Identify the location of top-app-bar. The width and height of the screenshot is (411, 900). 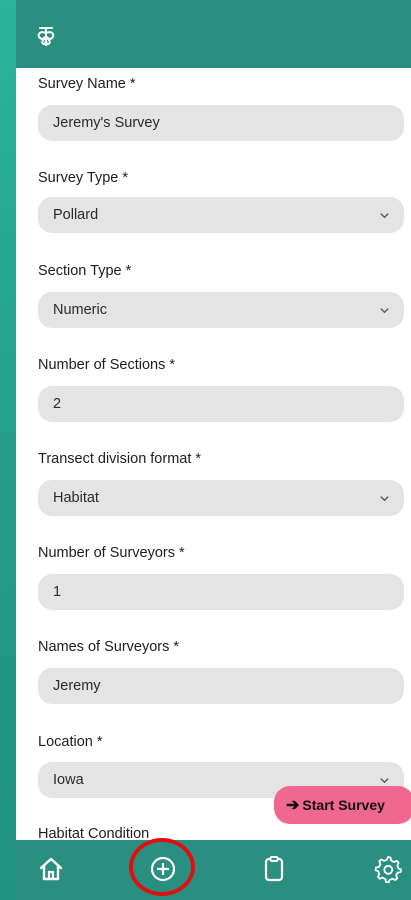
(213, 34).